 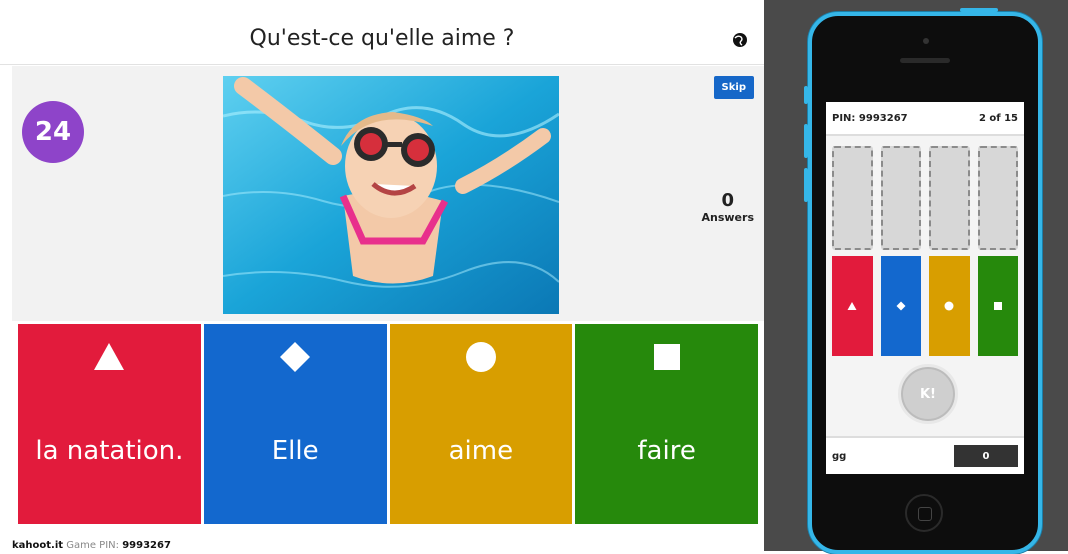 I want to click on power-button, so click(x=979, y=10).